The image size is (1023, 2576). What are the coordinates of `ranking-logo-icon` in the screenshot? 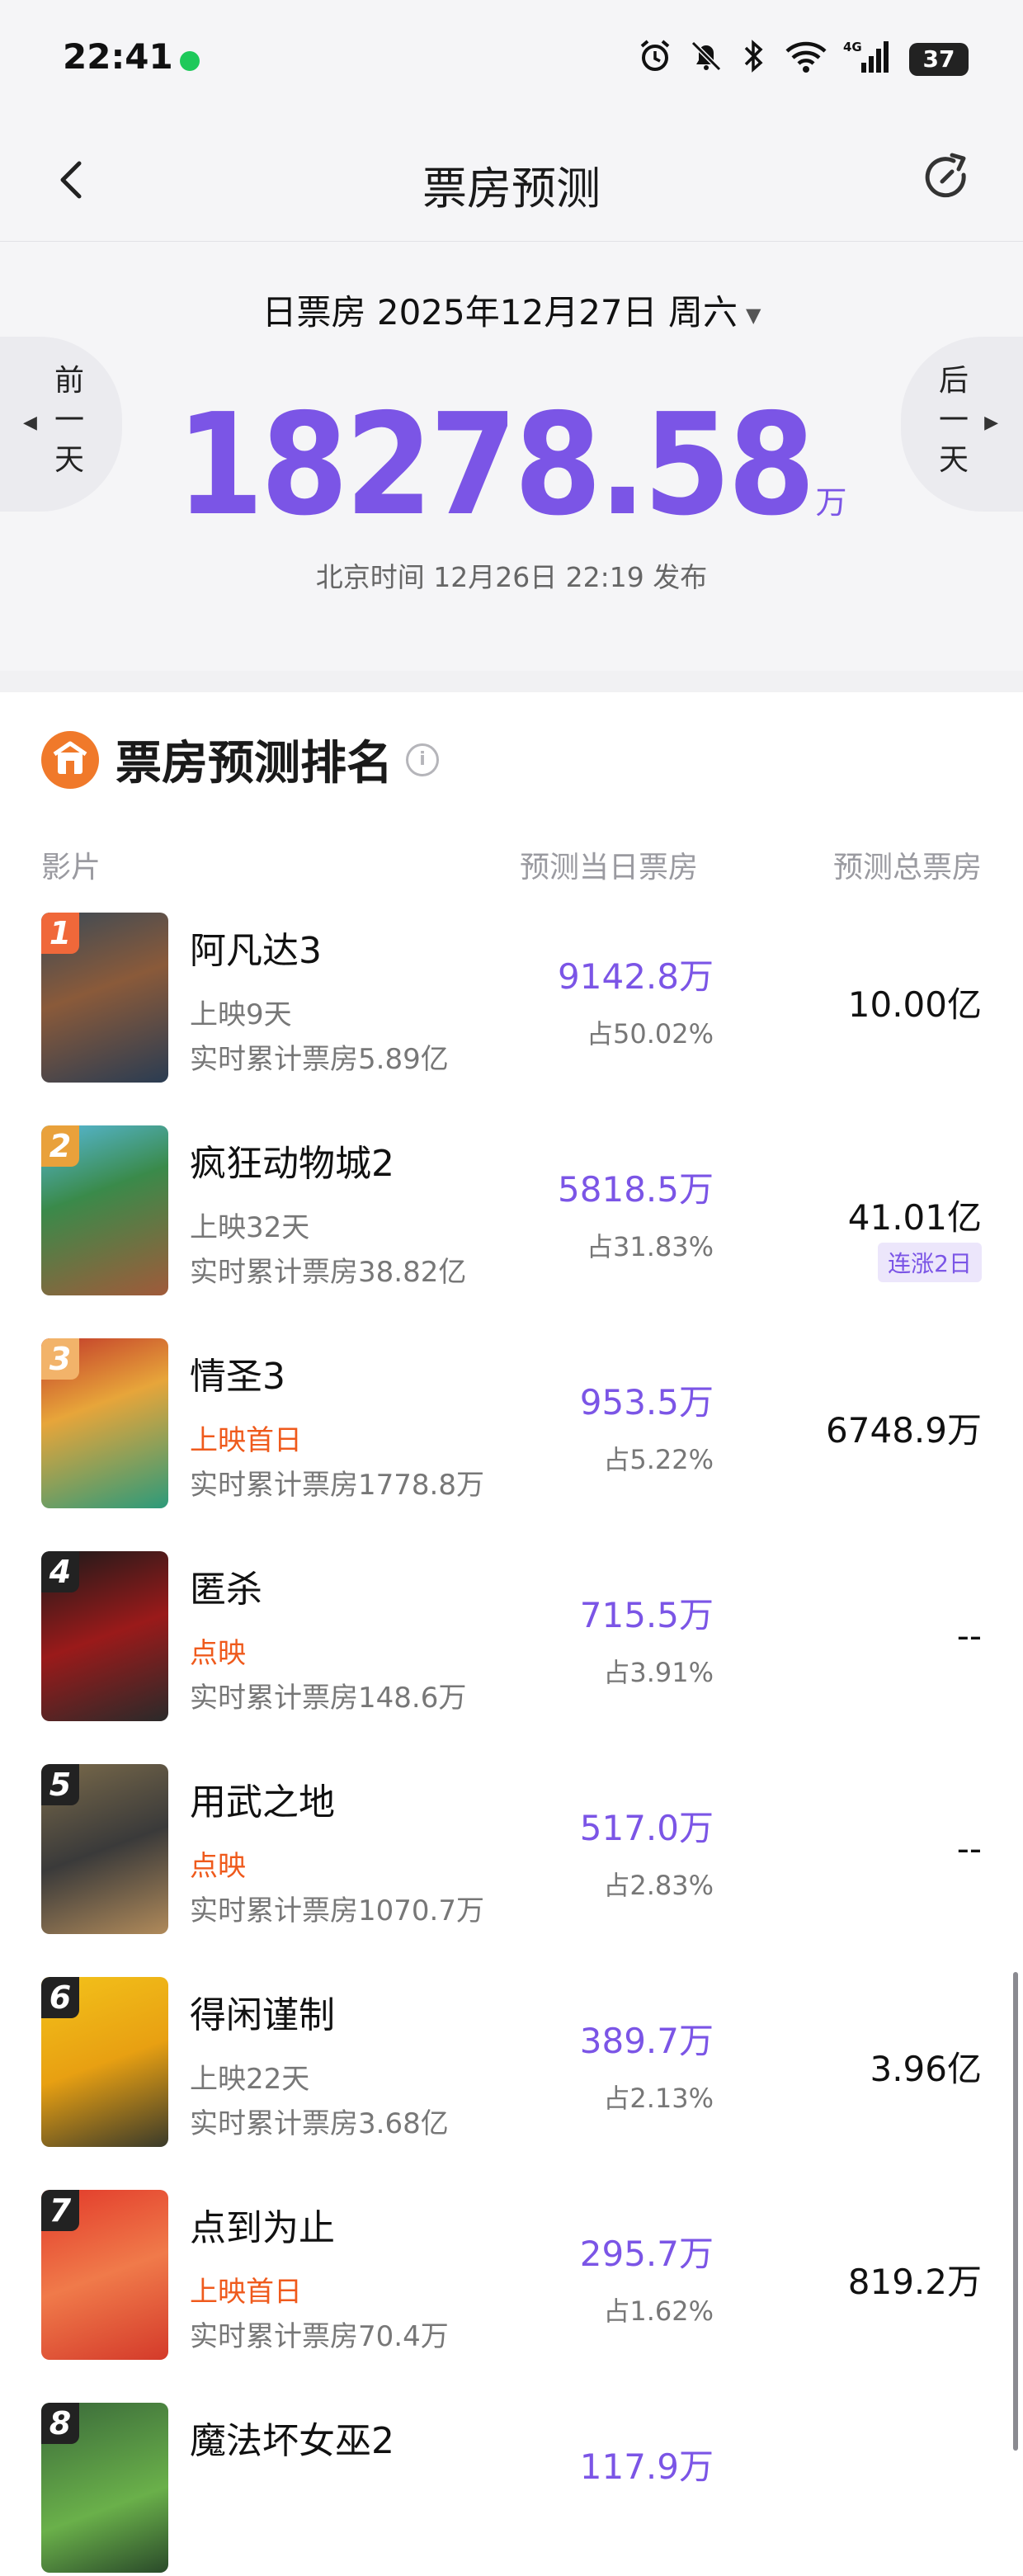 It's located at (70, 759).